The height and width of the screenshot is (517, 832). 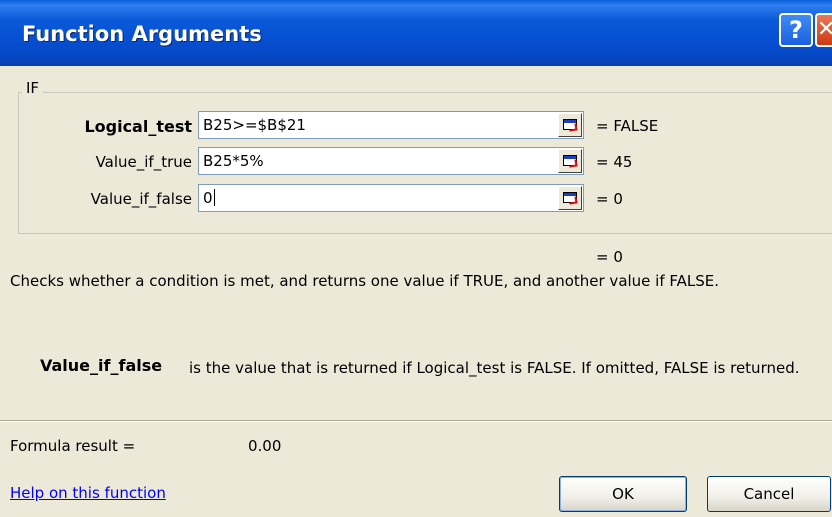 I want to click on function-name-label: IF, so click(x=33, y=88).